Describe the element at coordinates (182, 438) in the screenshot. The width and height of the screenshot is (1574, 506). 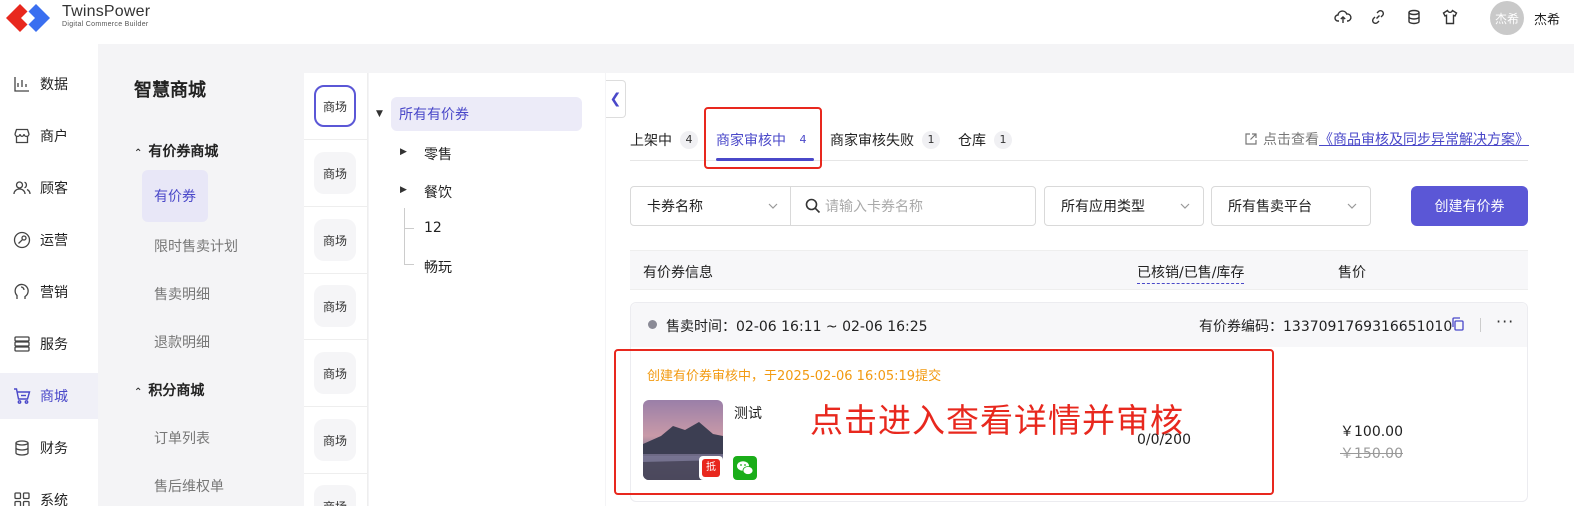
I see `subnav-item-order-list: 订单列表` at that location.